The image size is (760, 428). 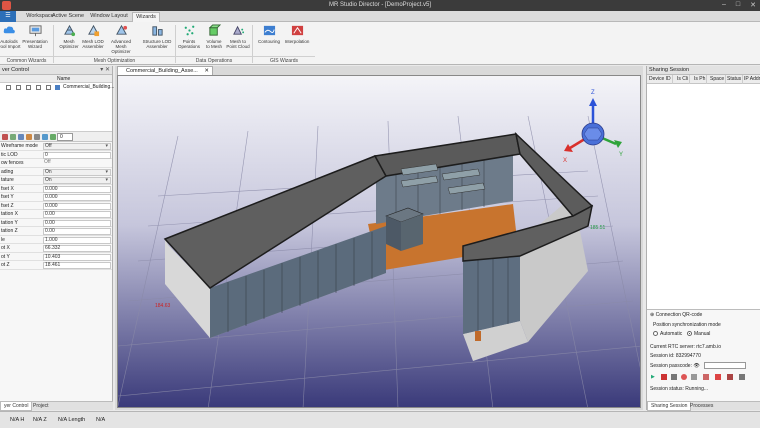 I want to click on sync-option-automatic: Automatic, so click(x=667, y=334).